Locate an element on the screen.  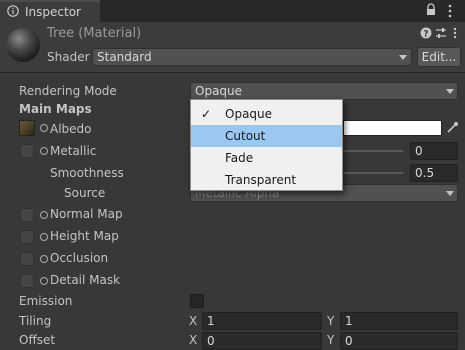
shader-label: Shader is located at coordinates (68, 57).